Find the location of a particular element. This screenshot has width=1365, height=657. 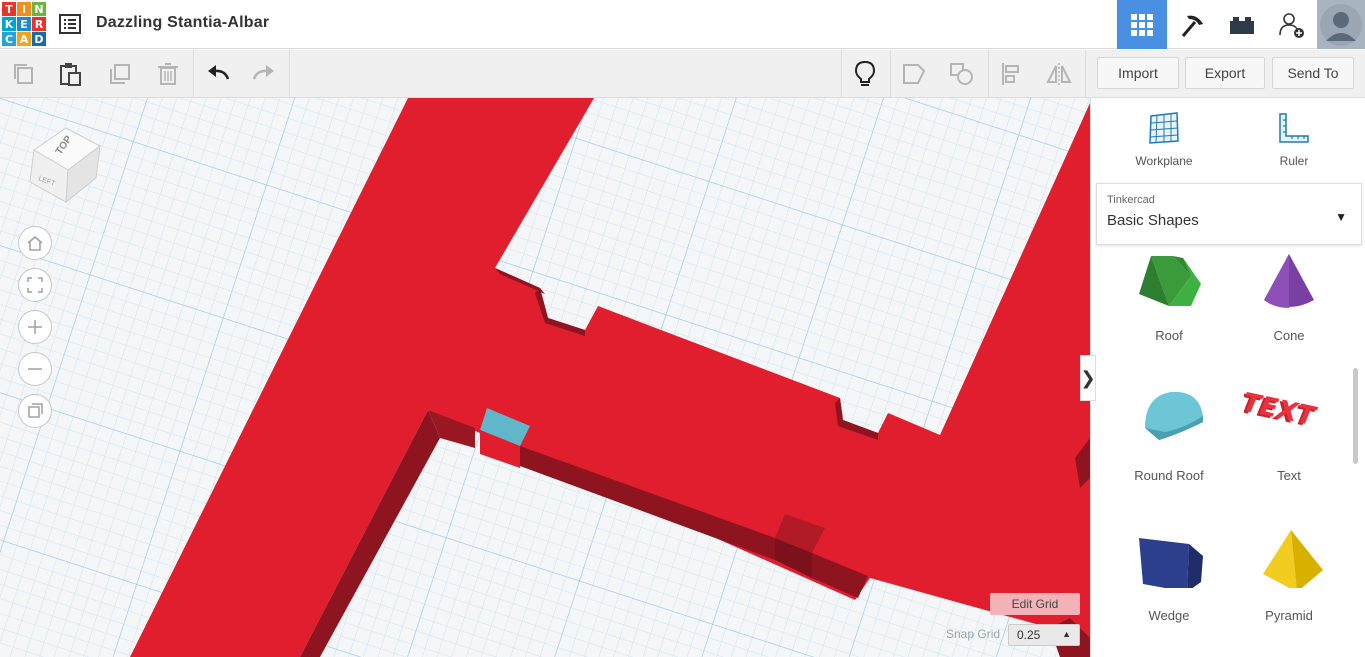

workplane-icon is located at coordinates (1164, 128).